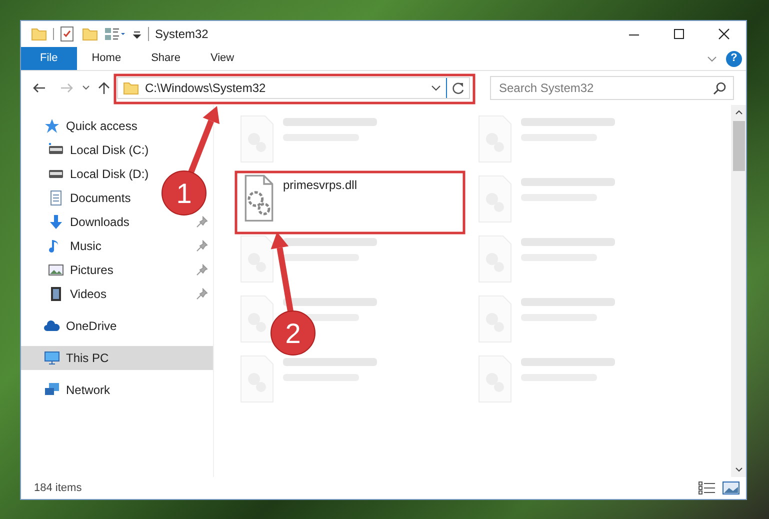 The height and width of the screenshot is (519, 769). I want to click on scrollbar, so click(738, 291).